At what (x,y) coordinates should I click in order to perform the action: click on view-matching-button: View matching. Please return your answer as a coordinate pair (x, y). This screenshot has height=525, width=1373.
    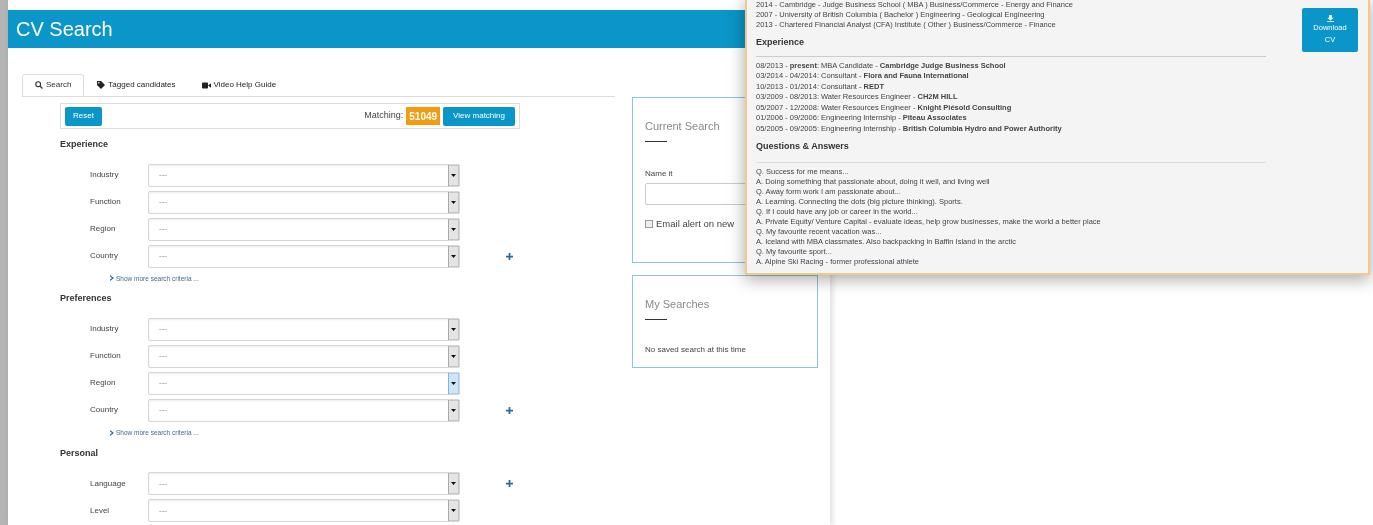
    Looking at the image, I should click on (479, 116).